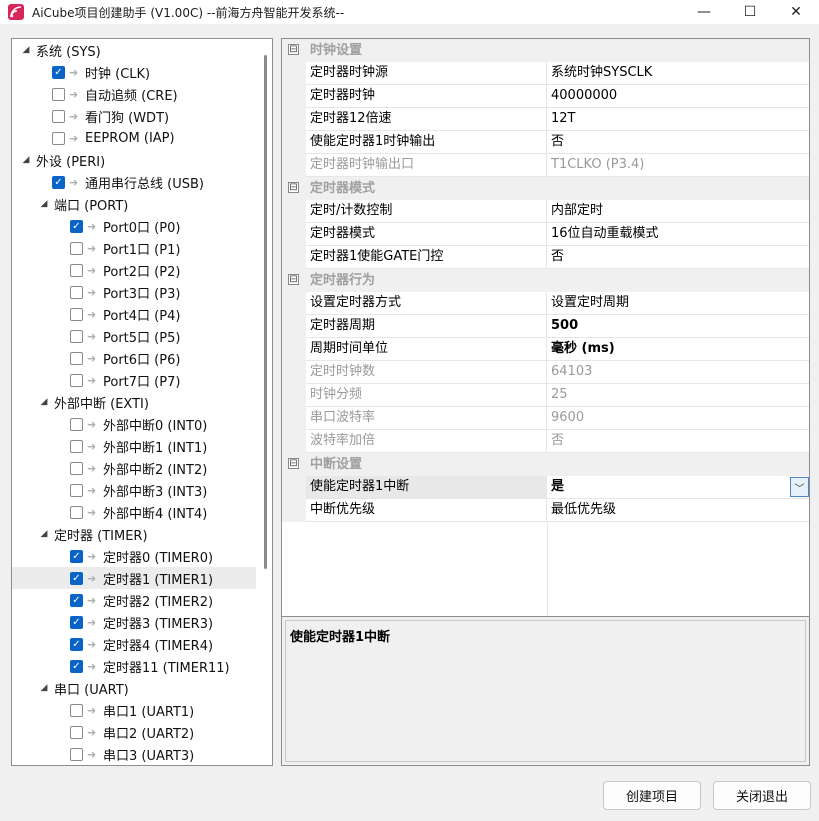  I want to click on property-row: 定时器周期 500, so click(545, 326).